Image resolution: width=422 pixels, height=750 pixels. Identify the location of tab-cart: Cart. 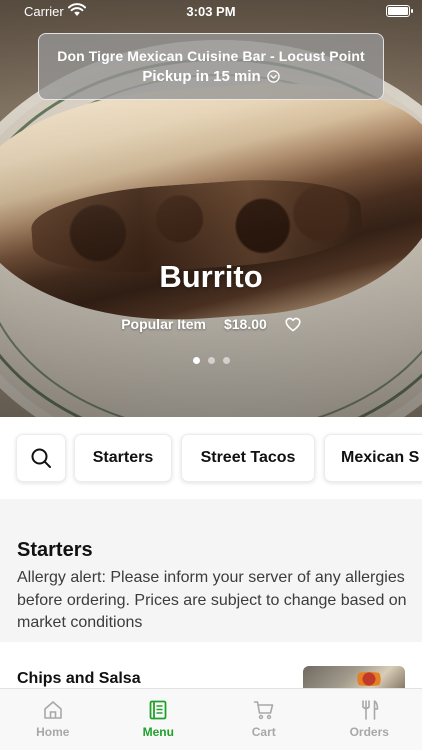
(264, 719).